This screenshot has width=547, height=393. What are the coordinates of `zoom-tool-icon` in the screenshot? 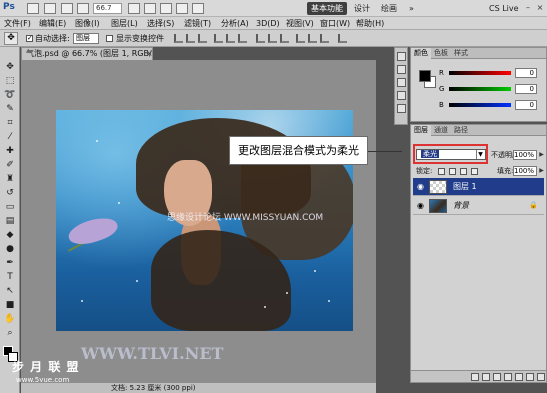 It's located at (150, 8).